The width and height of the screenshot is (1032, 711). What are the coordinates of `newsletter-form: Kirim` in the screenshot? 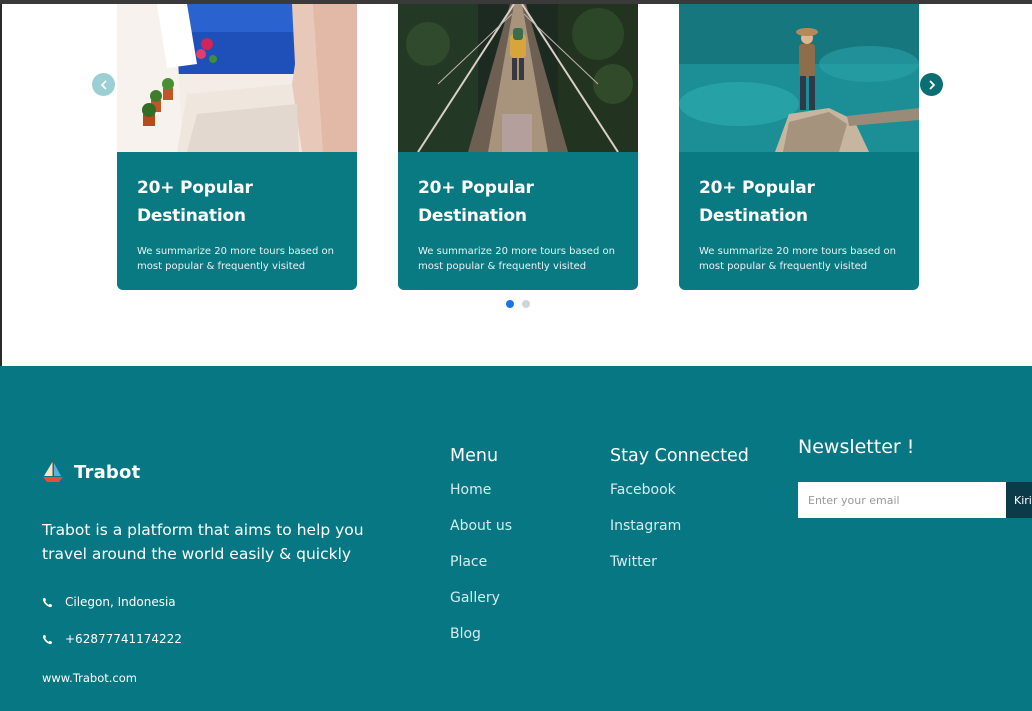 It's located at (915, 500).